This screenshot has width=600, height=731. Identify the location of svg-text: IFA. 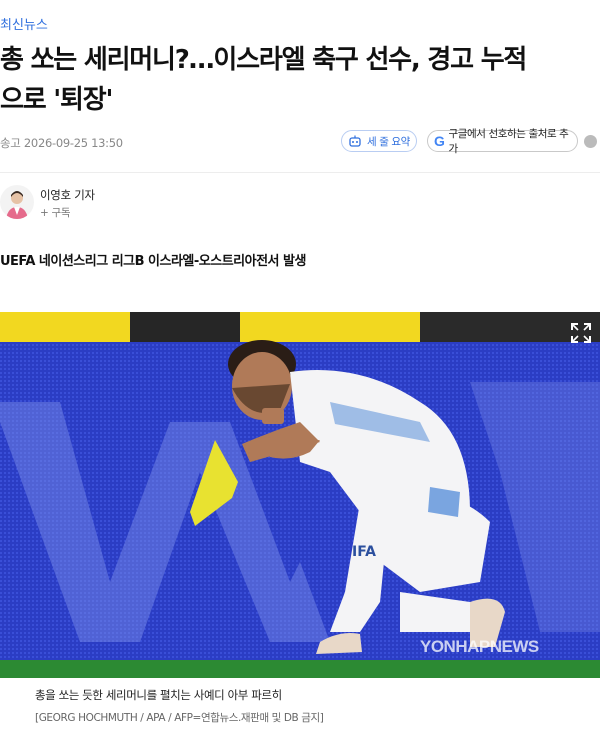
(364, 552).